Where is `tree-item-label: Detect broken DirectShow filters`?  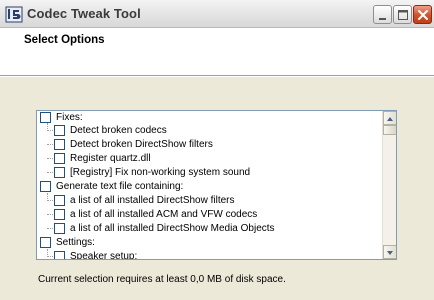 tree-item-label: Detect broken DirectShow filters is located at coordinates (141, 144).